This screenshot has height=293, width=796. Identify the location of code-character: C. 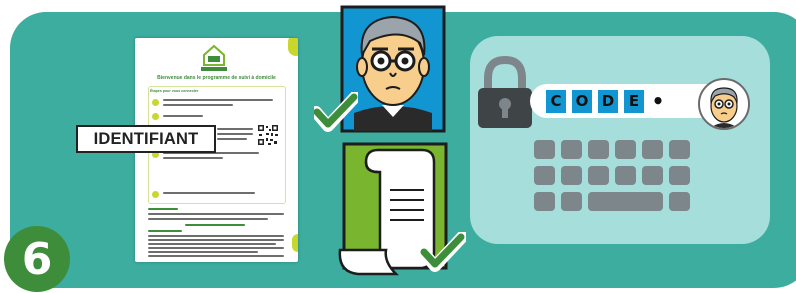
(556, 101).